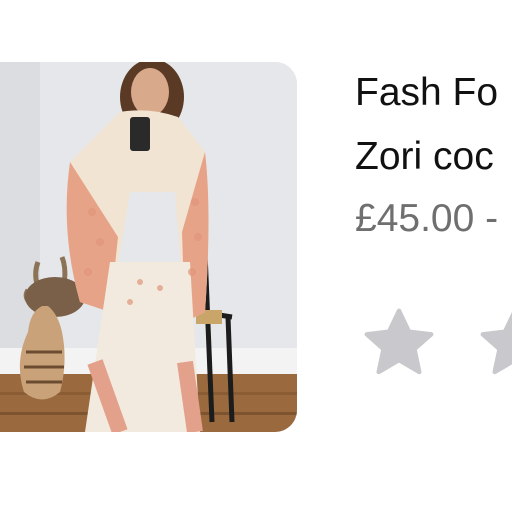 This screenshot has height=514, width=512. I want to click on product-title: Zori coc, so click(424, 157).